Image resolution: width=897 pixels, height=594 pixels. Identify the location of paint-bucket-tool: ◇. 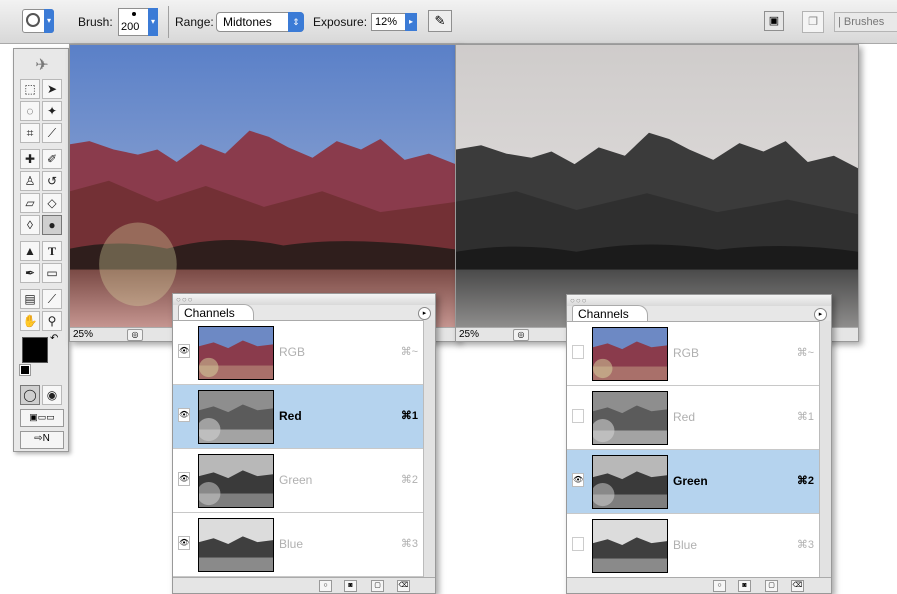
(52, 203).